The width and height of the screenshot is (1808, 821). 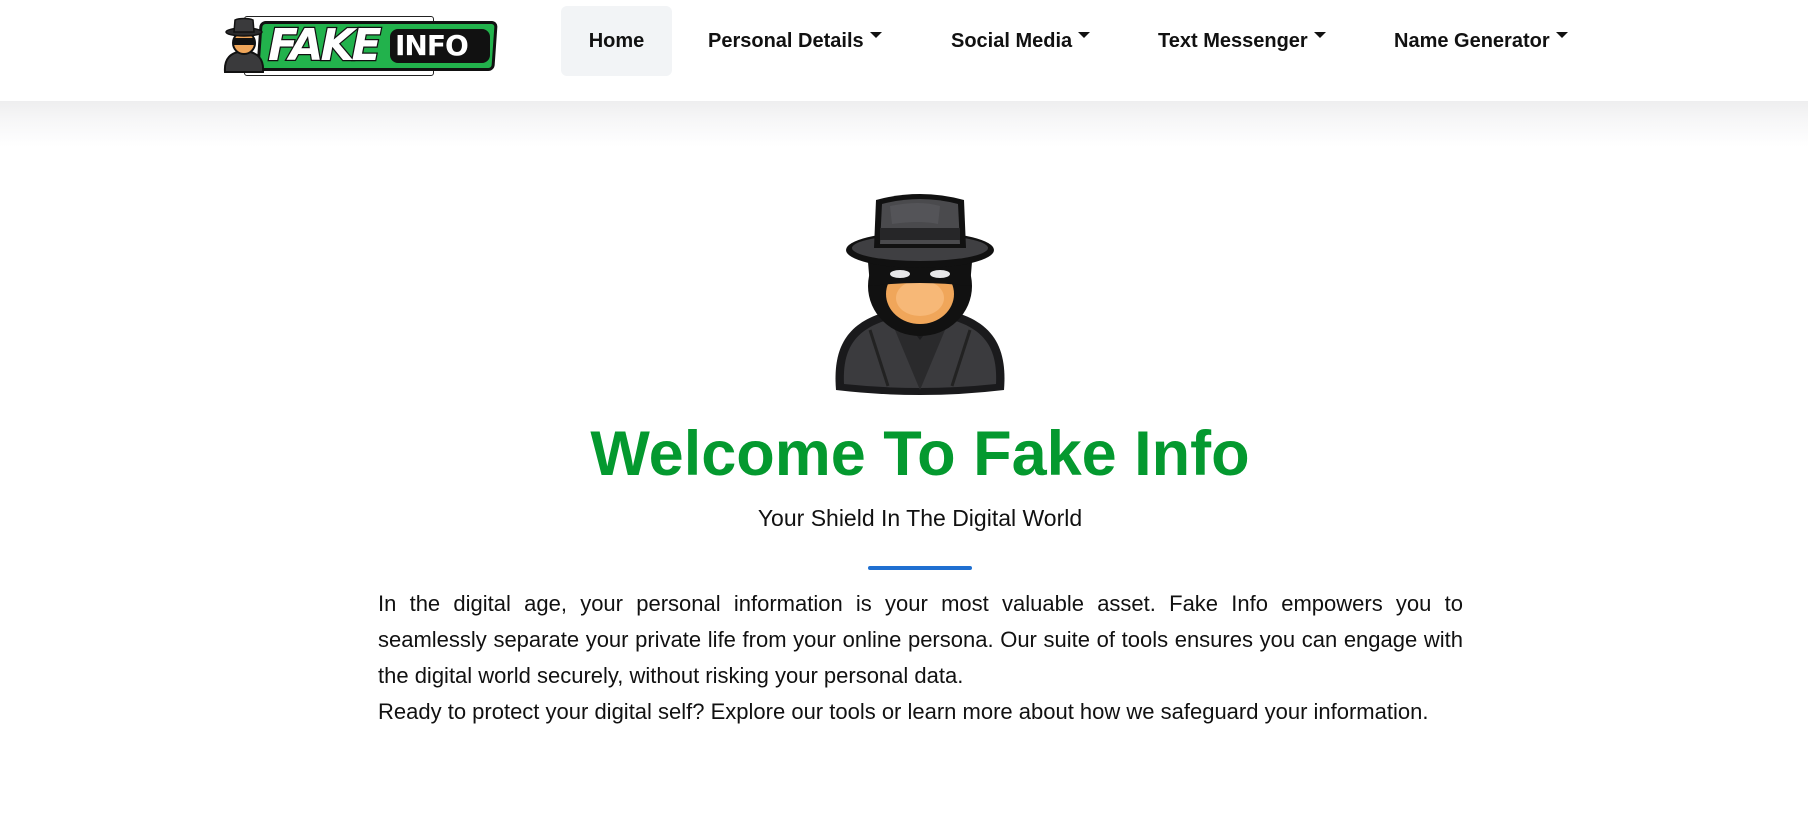 I want to click on nav-name-generator-label: Name Generator, so click(x=1472, y=41).